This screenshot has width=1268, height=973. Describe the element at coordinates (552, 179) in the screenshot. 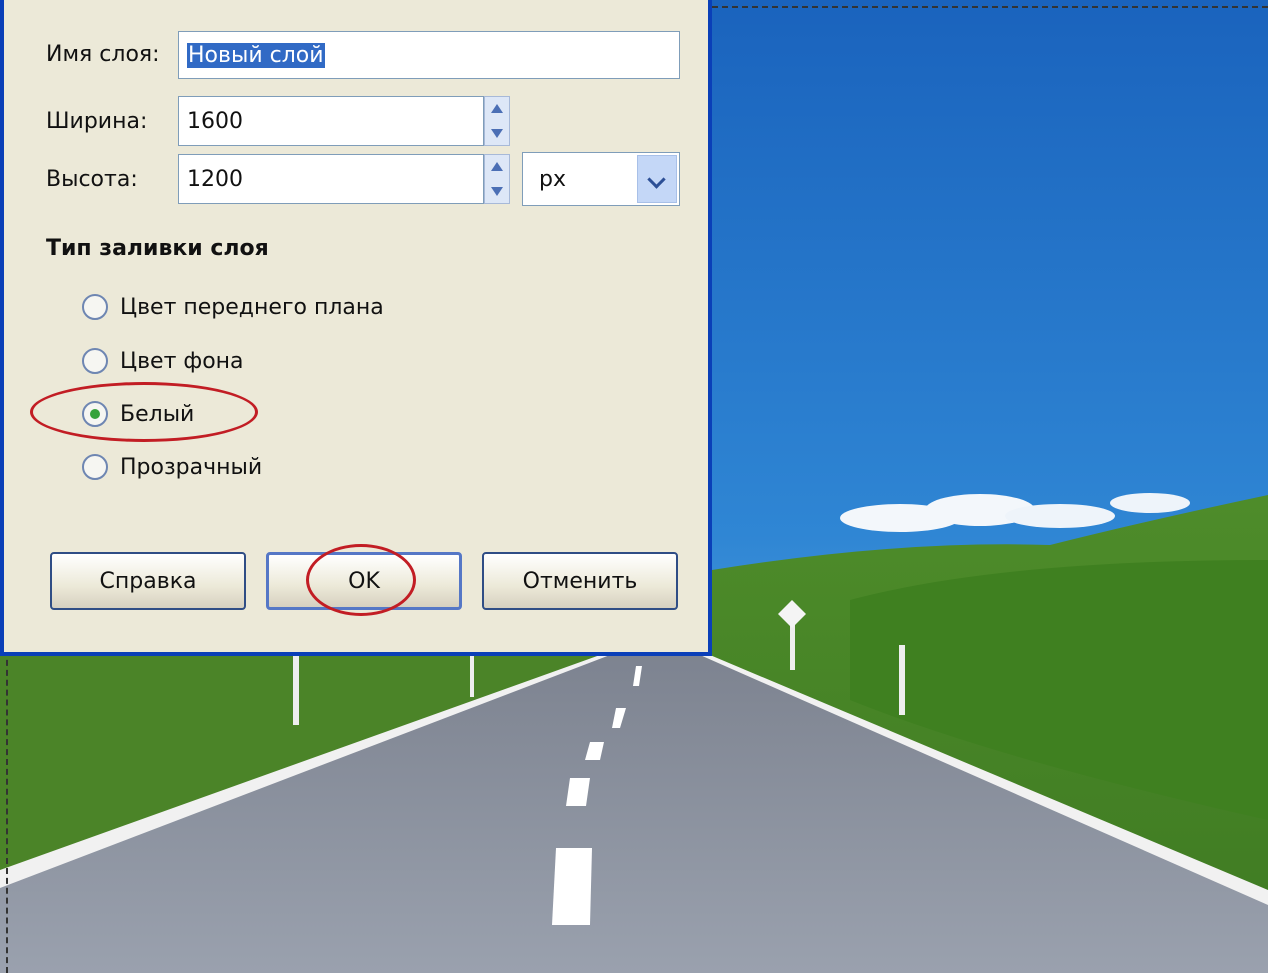

I see `unit-value: px` at that location.